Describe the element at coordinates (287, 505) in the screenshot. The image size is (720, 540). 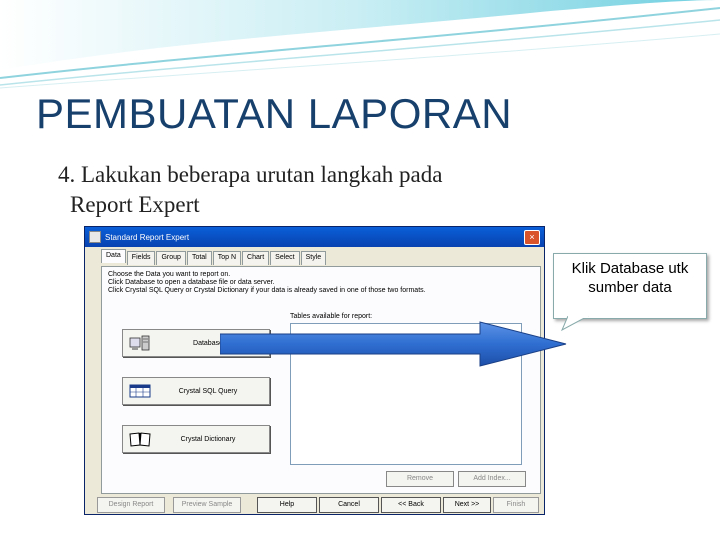
I see `help-button: Help` at that location.